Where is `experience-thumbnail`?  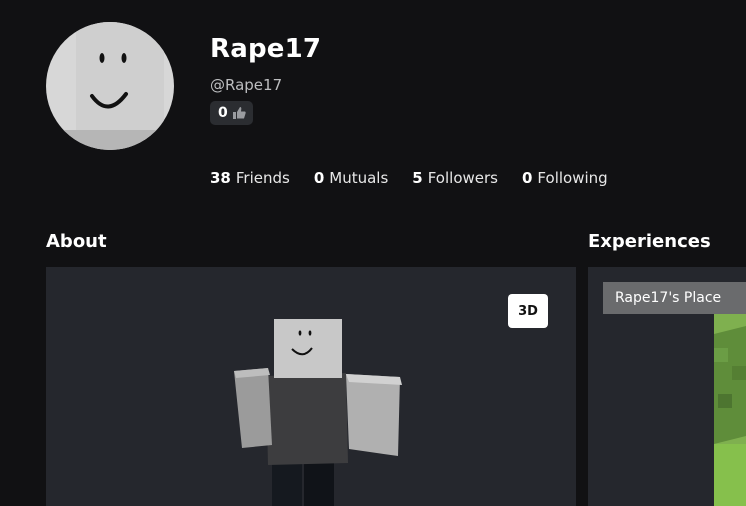
experience-thumbnail is located at coordinates (730, 410).